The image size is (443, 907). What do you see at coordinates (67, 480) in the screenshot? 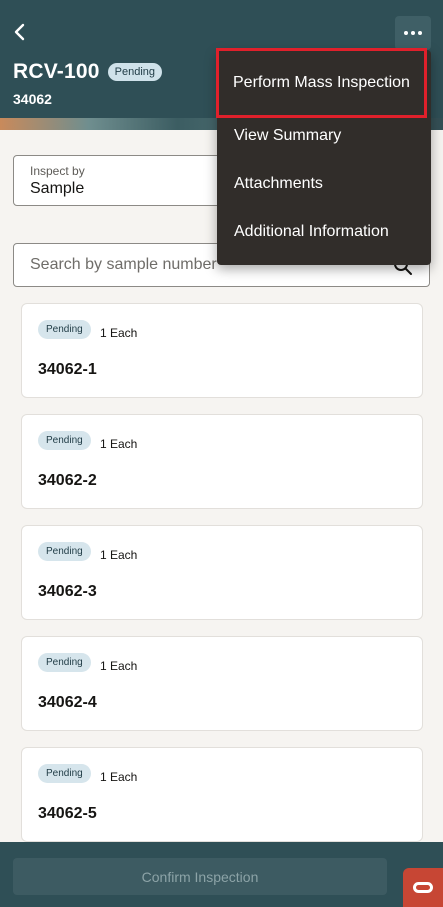
I see `sample-number: 34062-2` at bounding box center [67, 480].